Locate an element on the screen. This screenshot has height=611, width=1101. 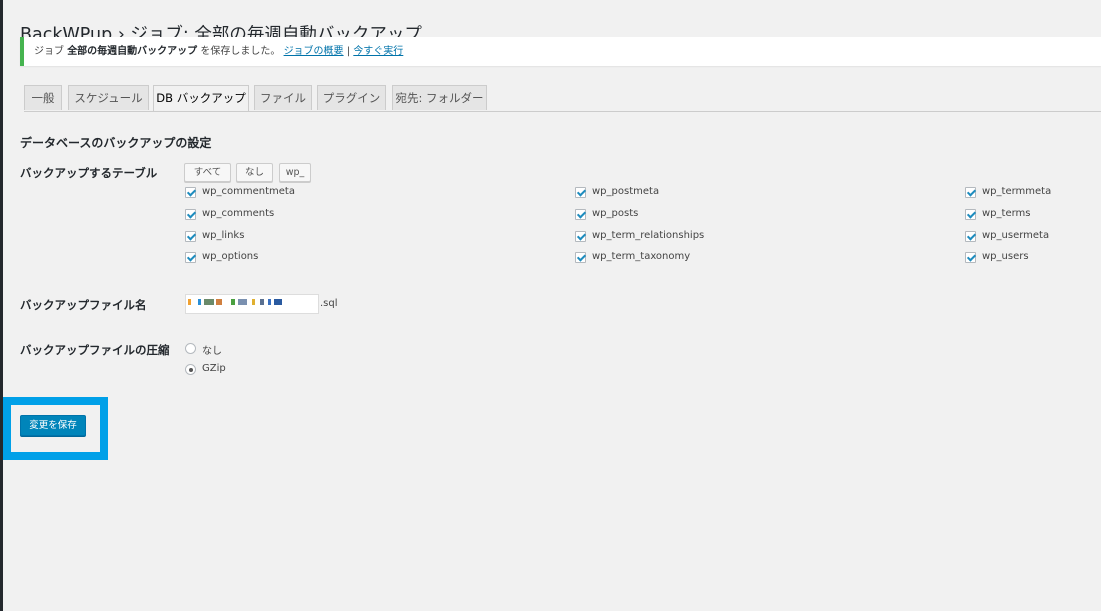
radio-checked-icon is located at coordinates (190, 369).